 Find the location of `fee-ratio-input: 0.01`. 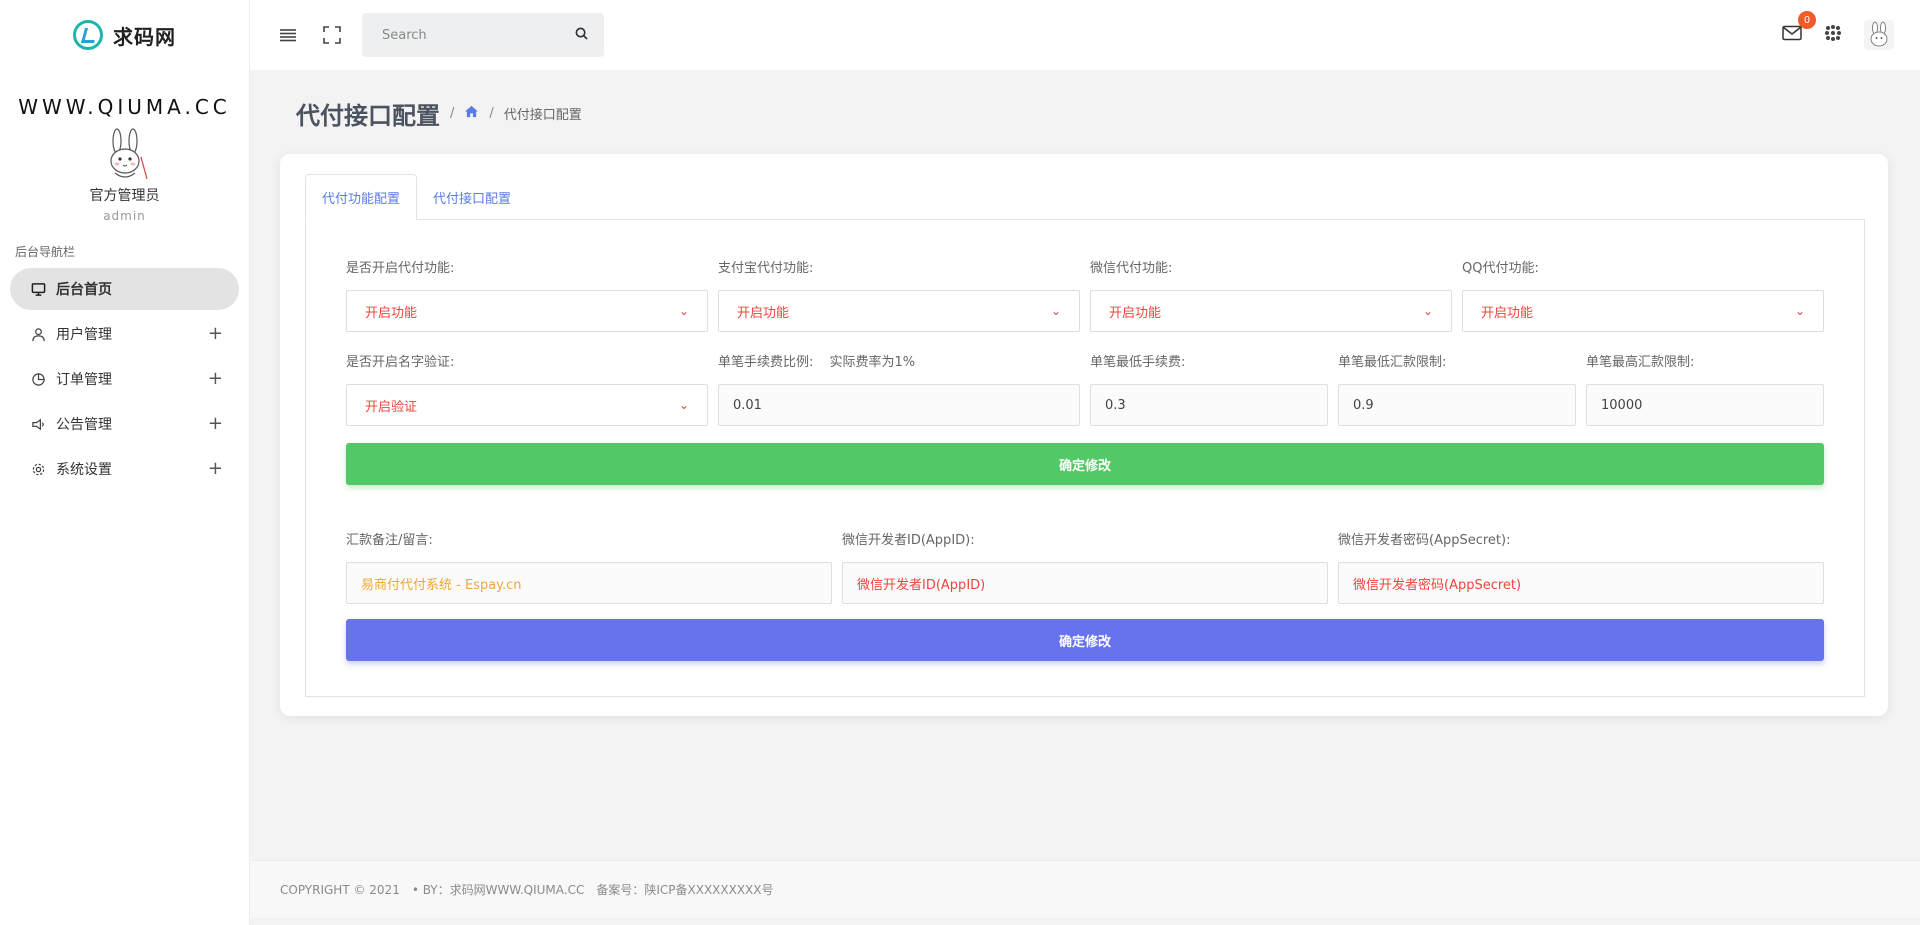

fee-ratio-input: 0.01 is located at coordinates (899, 405).